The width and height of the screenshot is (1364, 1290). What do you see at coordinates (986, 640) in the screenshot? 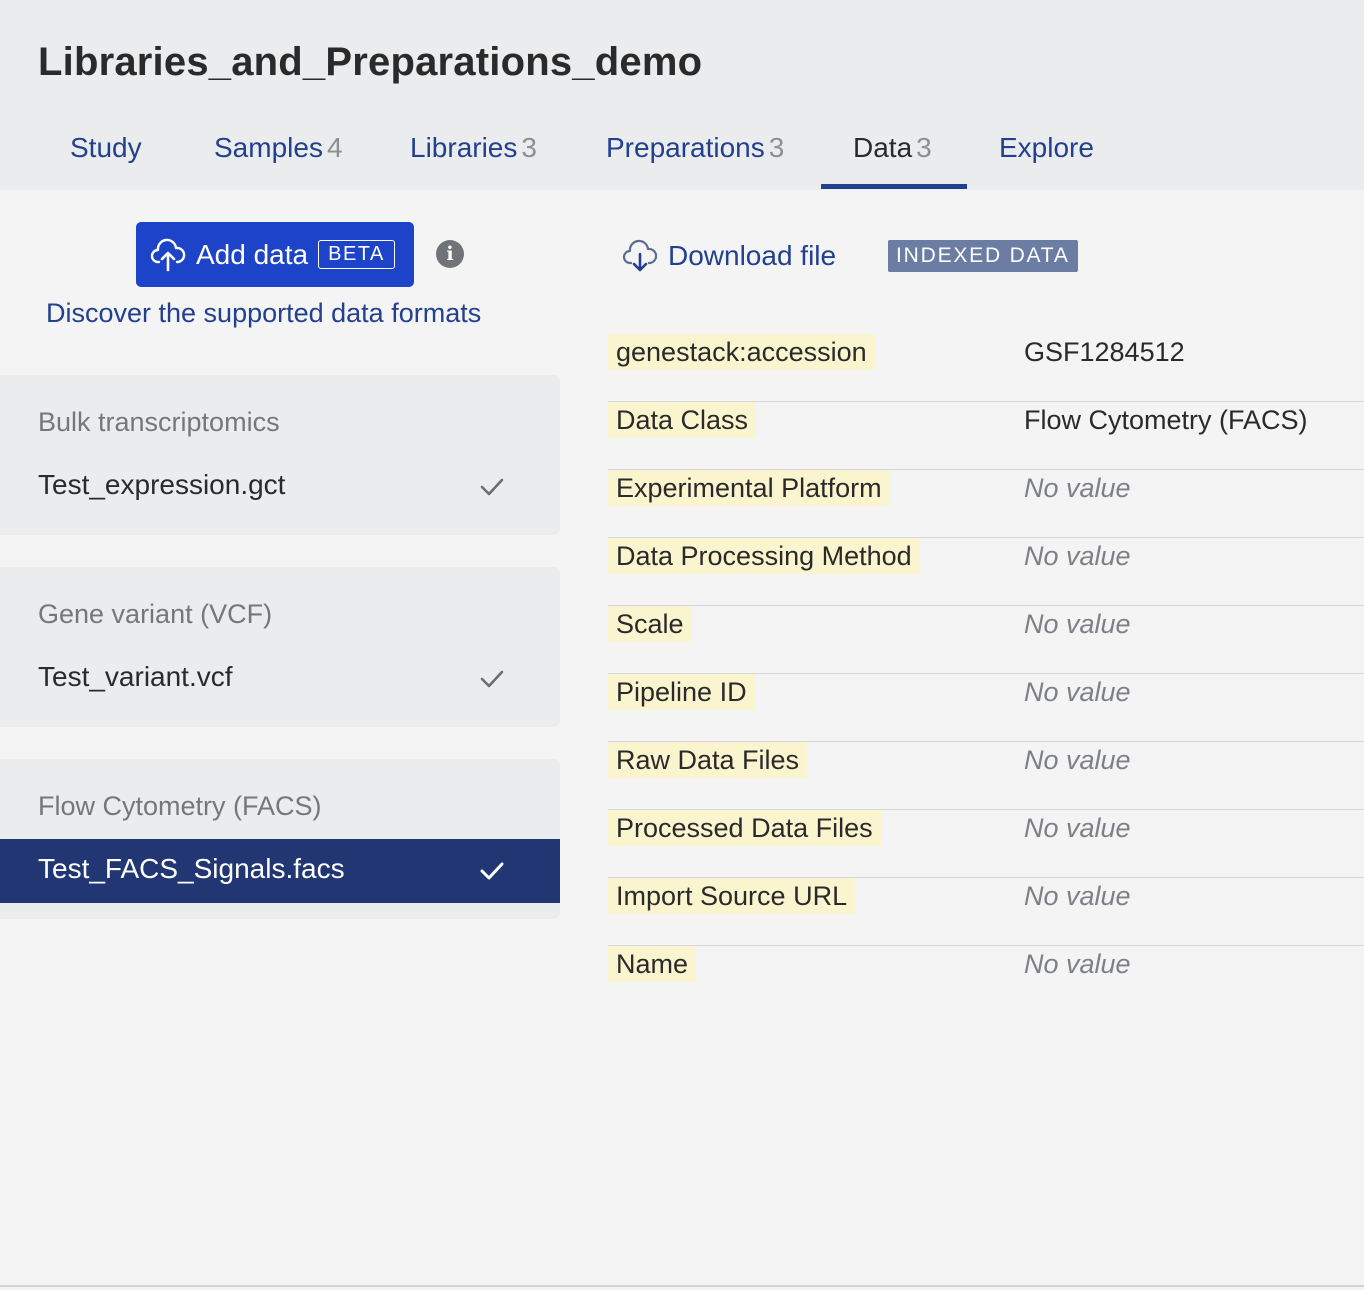
I see `metadata-row: Scale No value` at bounding box center [986, 640].